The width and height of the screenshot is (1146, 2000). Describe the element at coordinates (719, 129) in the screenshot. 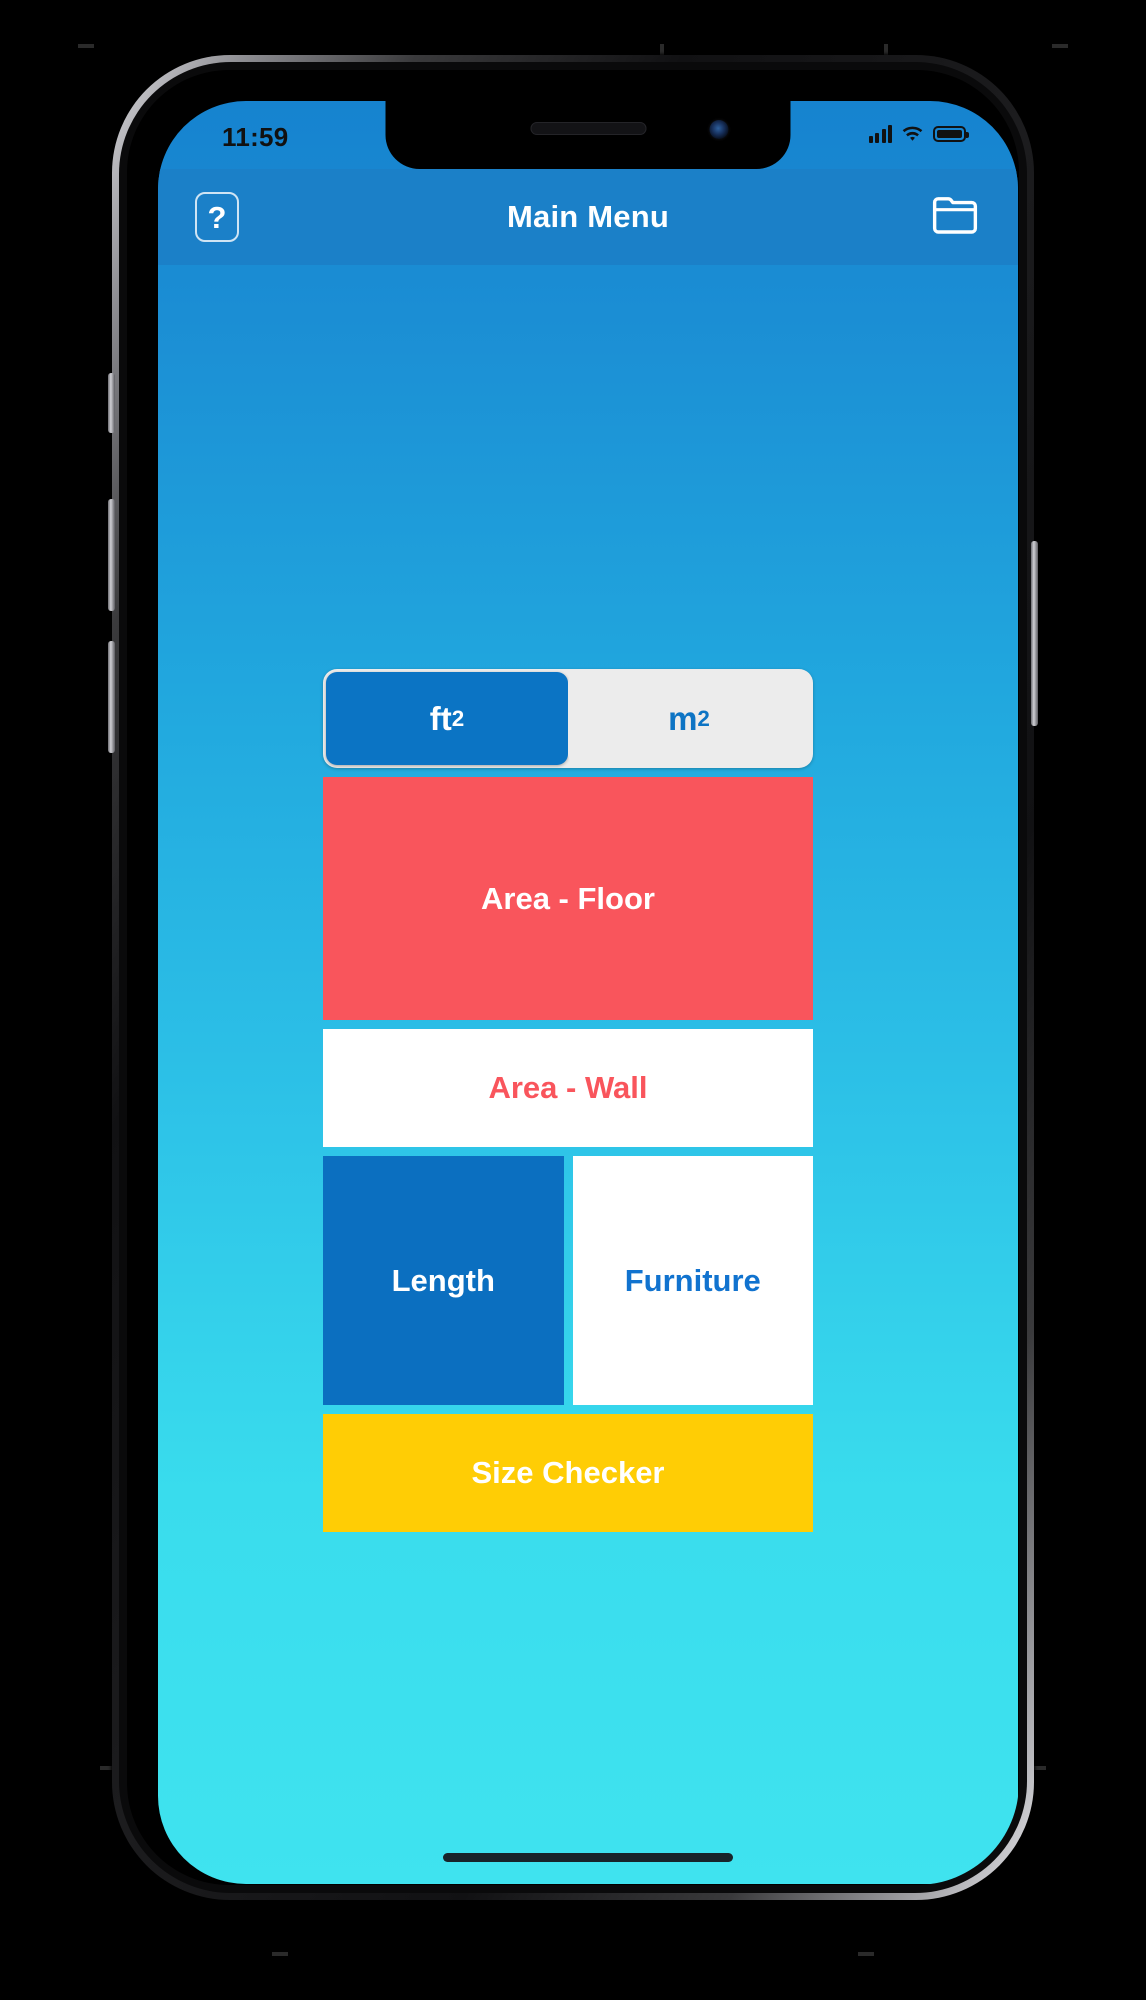

I see `front-camera-icon` at that location.